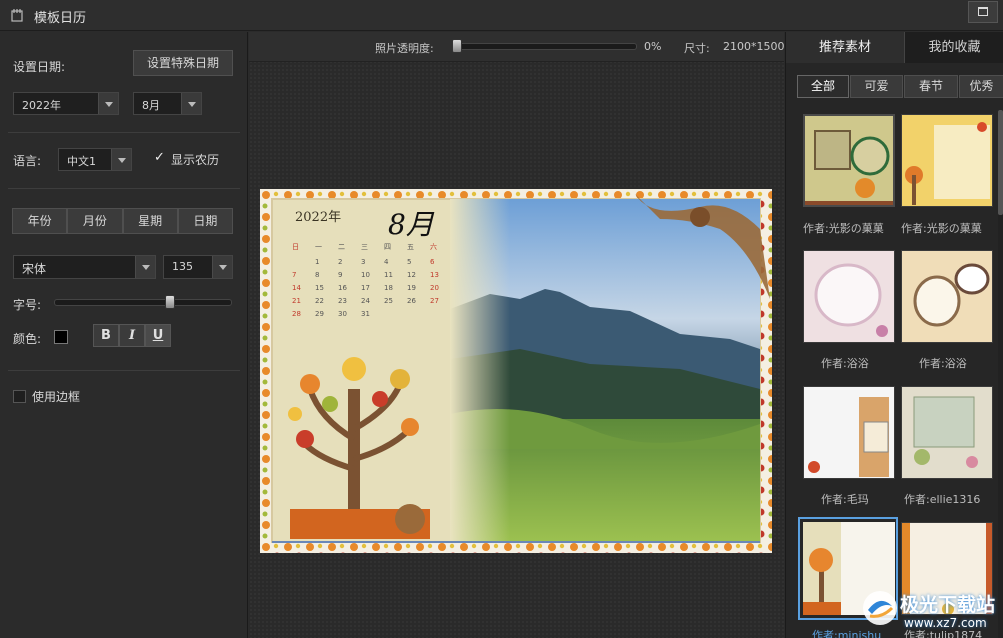 This screenshot has width=1003, height=638. Describe the element at coordinates (205, 221) in the screenshot. I see `tab-date: 日期` at that location.